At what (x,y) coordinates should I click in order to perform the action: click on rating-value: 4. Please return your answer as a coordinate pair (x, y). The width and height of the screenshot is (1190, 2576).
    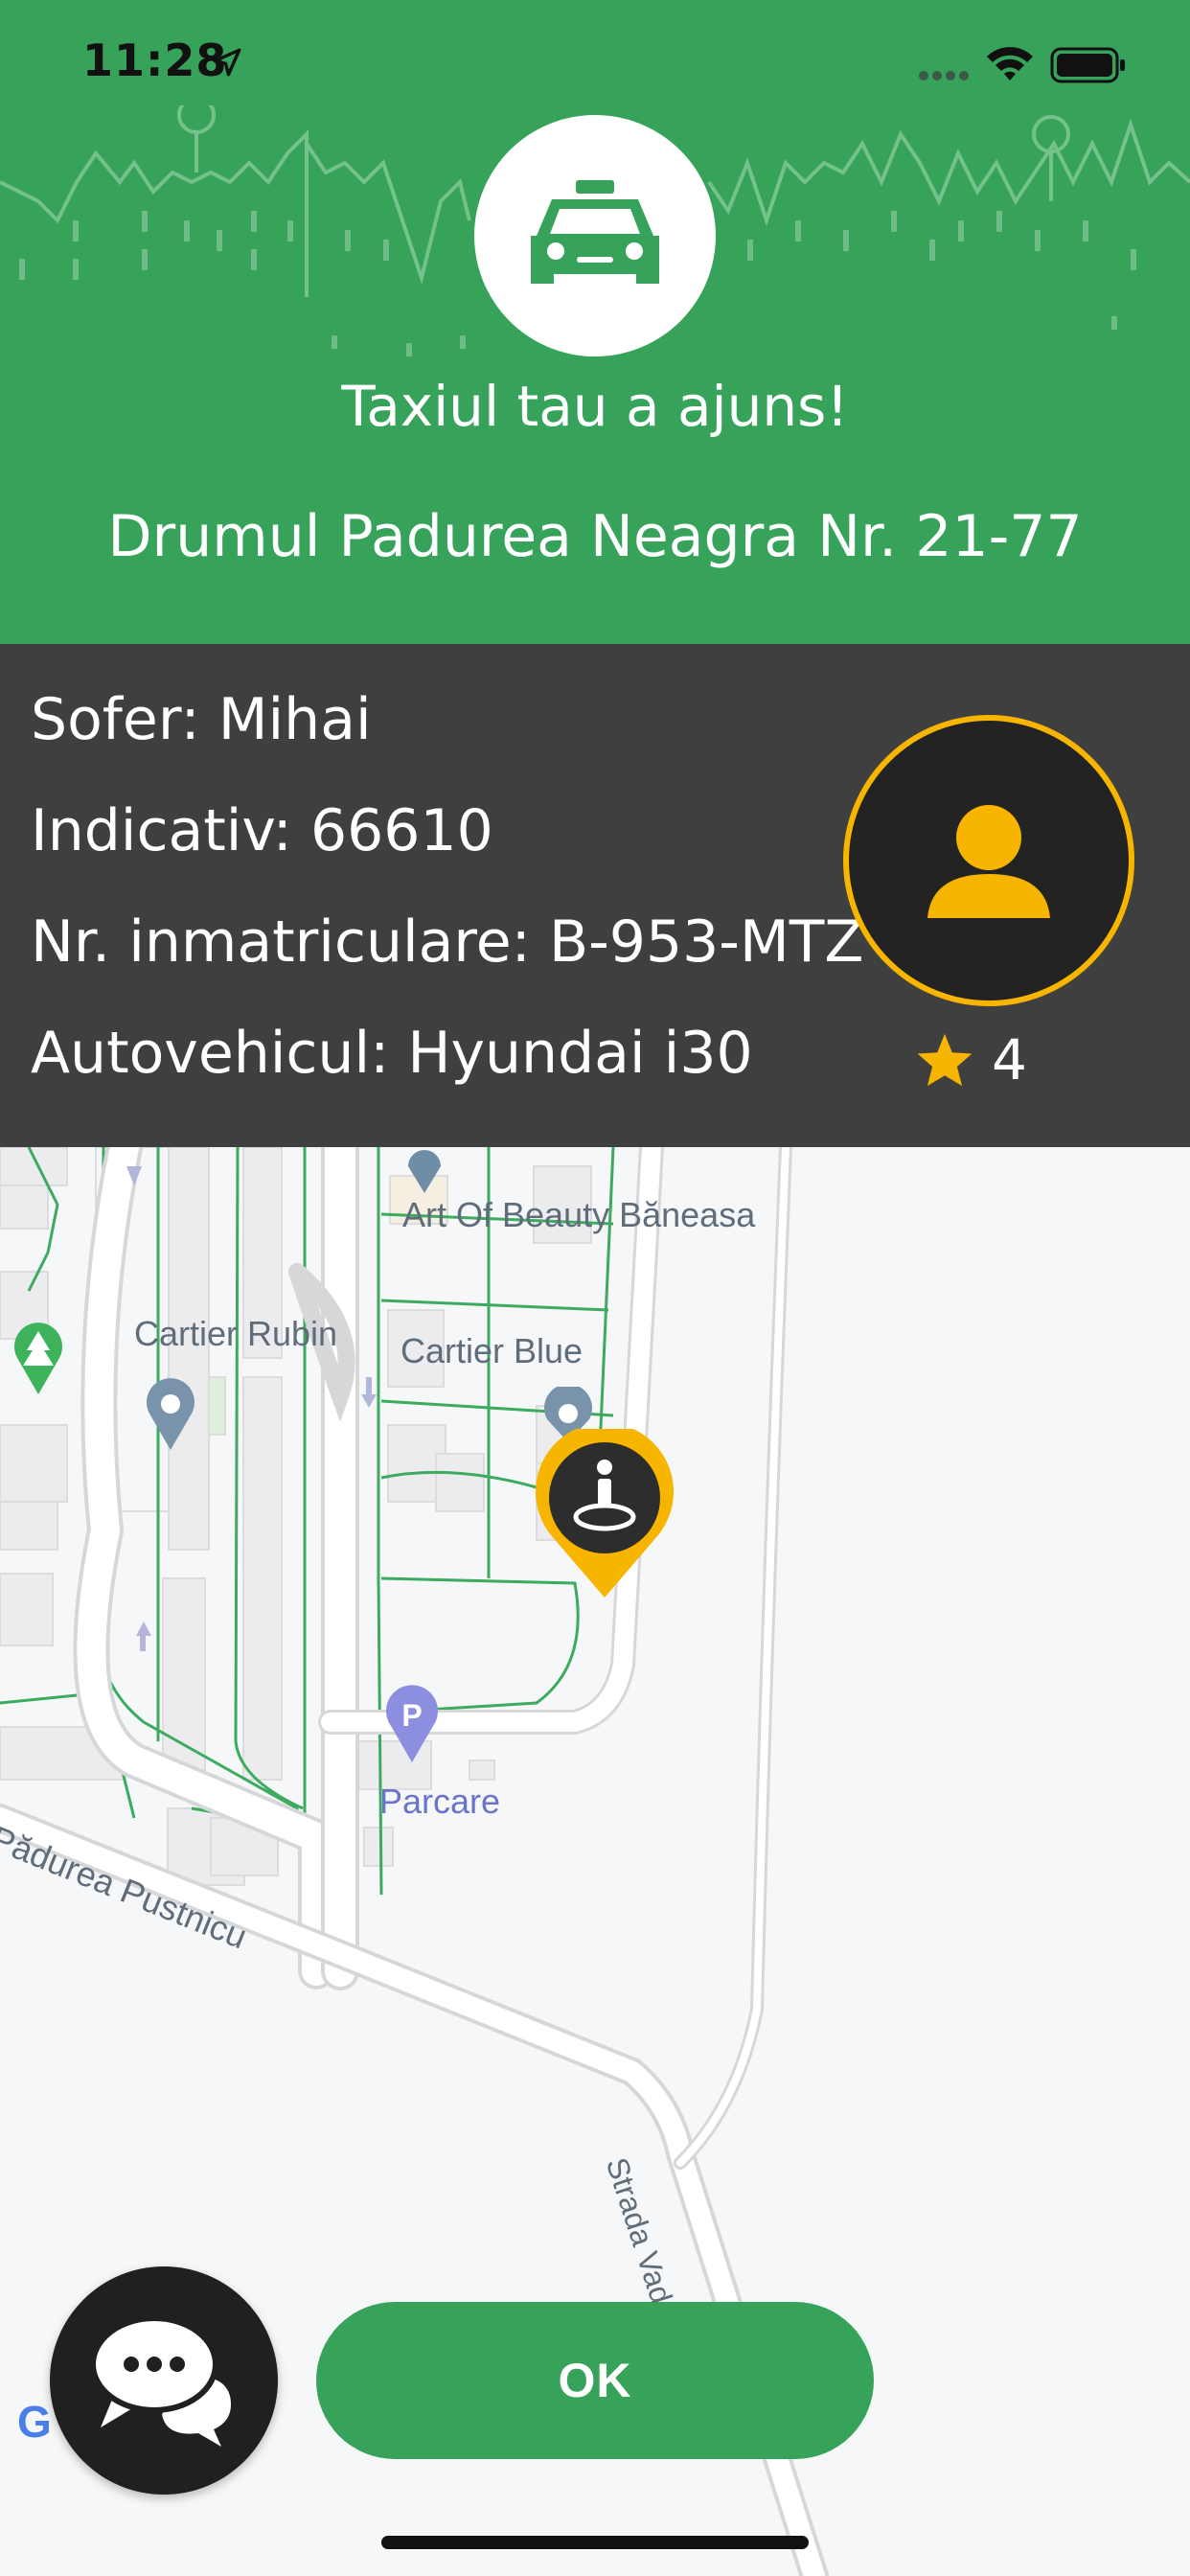
    Looking at the image, I should click on (1010, 1059).